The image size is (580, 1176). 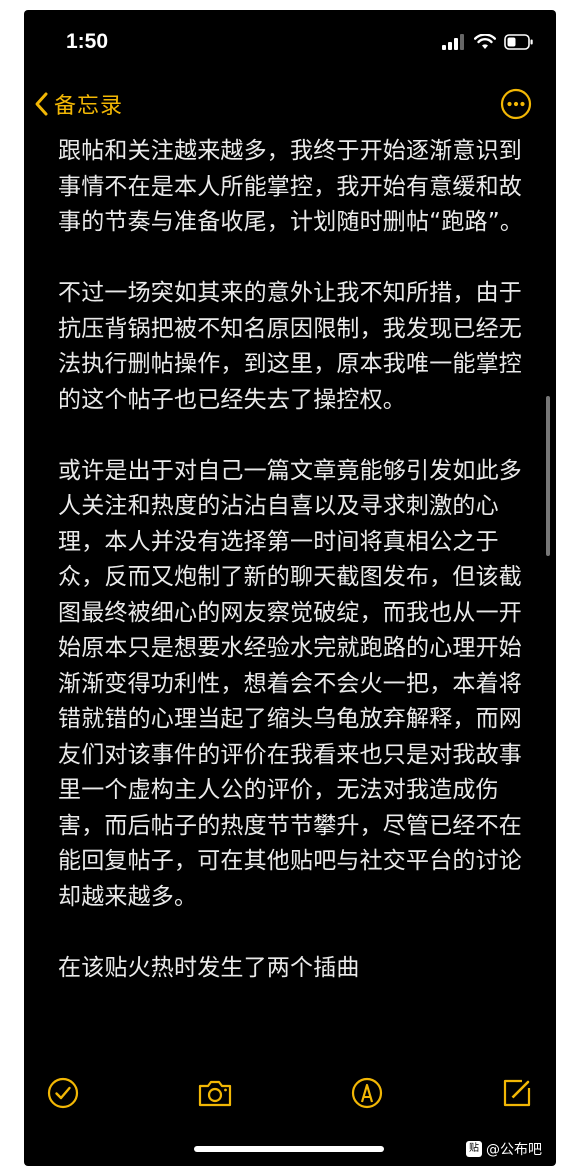 I want to click on checklist-icon, so click(x=63, y=1093).